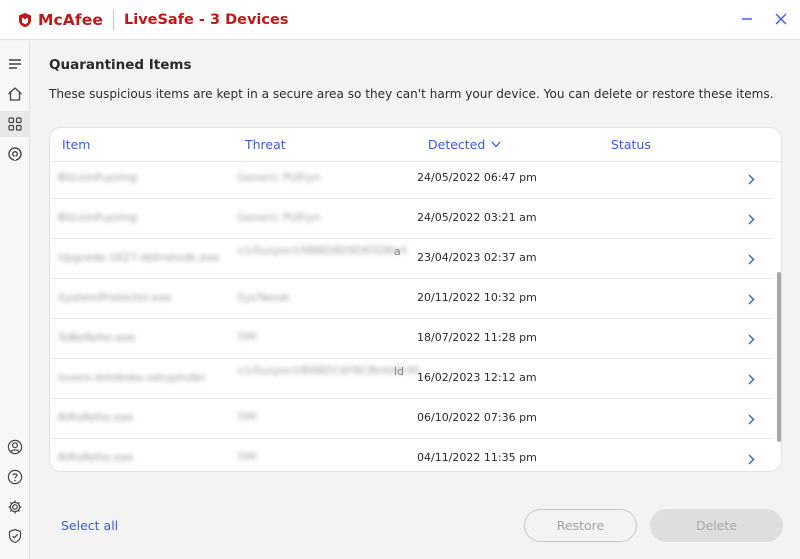 Image resolution: width=800 pixels, height=559 pixels. Describe the element at coordinates (120, 65) in the screenshot. I see `page-title: Quarantined Items` at that location.